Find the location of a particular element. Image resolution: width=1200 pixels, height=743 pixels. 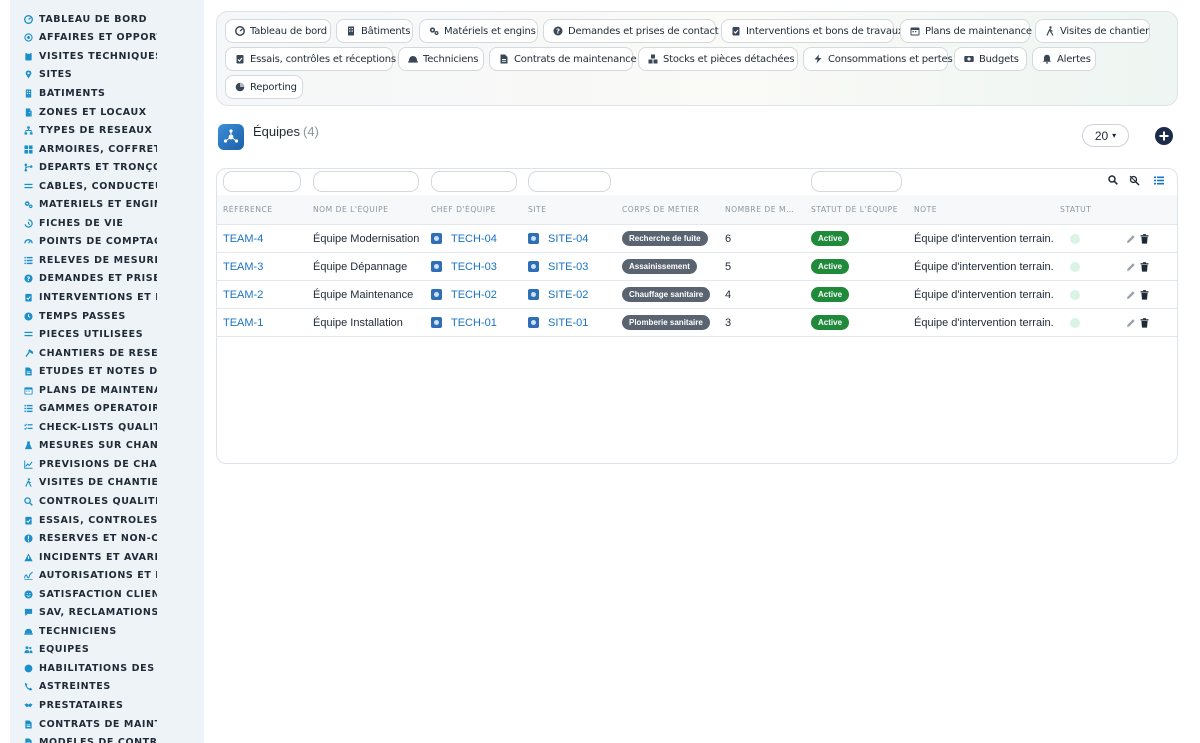

nav-chip-8: Techniciens is located at coordinates (441, 59).